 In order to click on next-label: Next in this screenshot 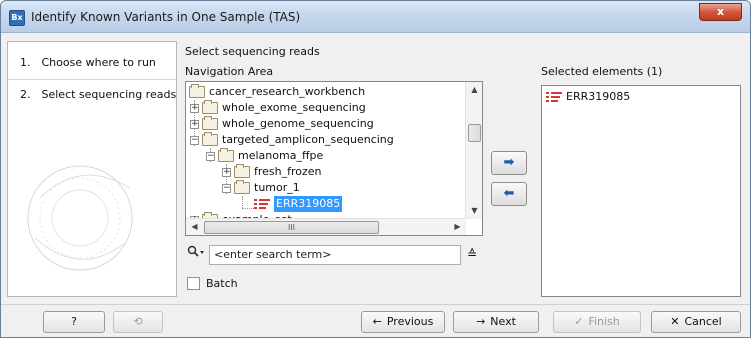, I will do `click(503, 321)`.